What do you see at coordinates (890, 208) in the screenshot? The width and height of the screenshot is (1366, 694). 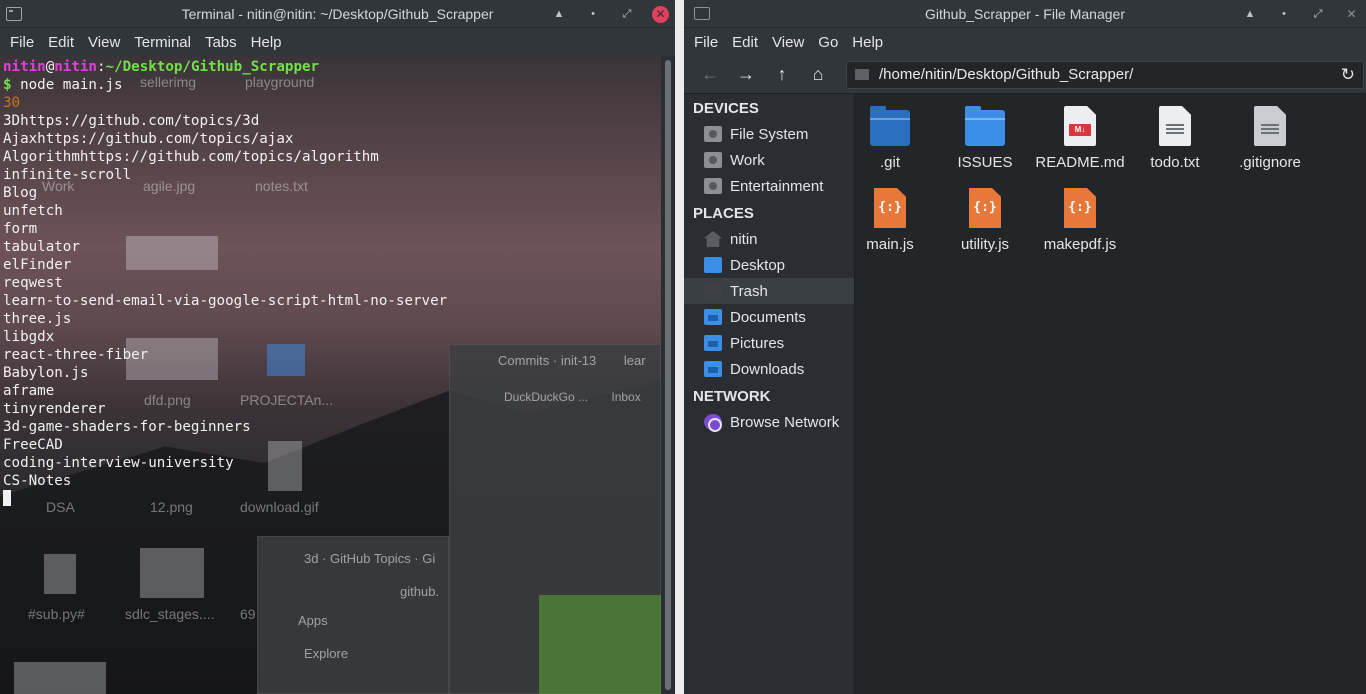 I see `javascript-file-icon: {:}` at bounding box center [890, 208].